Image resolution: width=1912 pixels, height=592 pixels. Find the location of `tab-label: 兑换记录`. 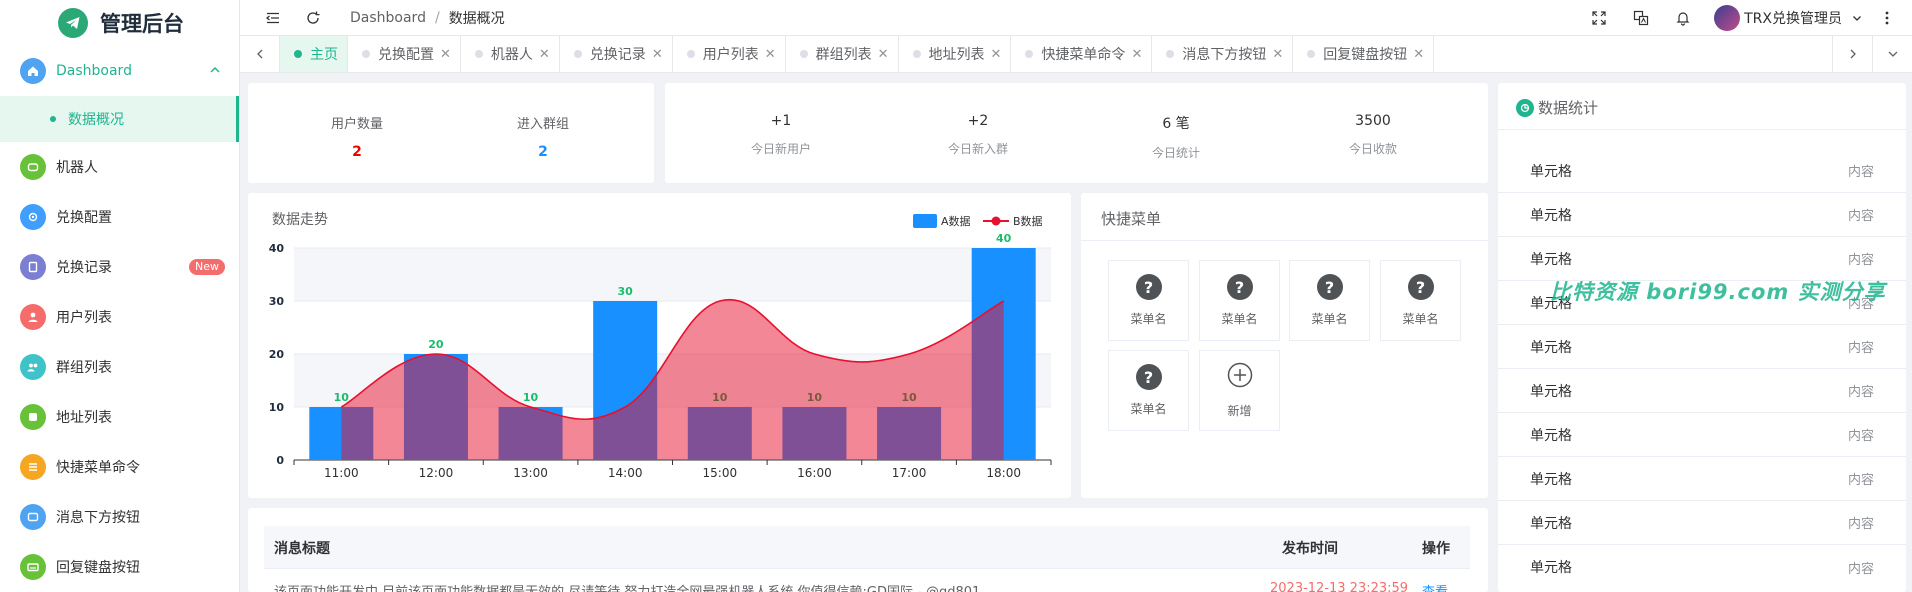

tab-label: 兑换记录 is located at coordinates (617, 55).